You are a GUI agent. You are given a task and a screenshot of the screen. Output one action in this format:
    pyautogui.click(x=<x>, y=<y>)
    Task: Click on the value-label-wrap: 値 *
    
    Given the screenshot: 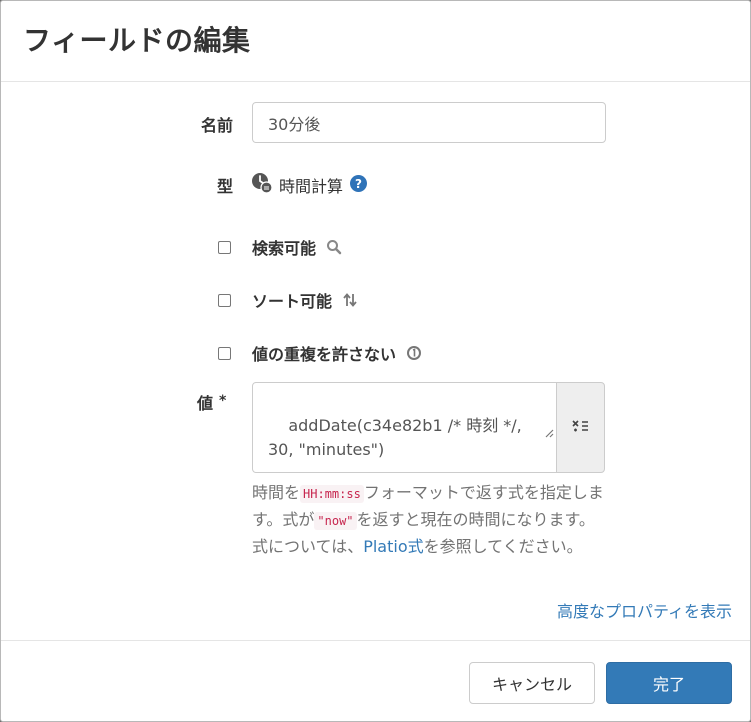 What is the action you would take?
    pyautogui.click(x=211, y=402)
    